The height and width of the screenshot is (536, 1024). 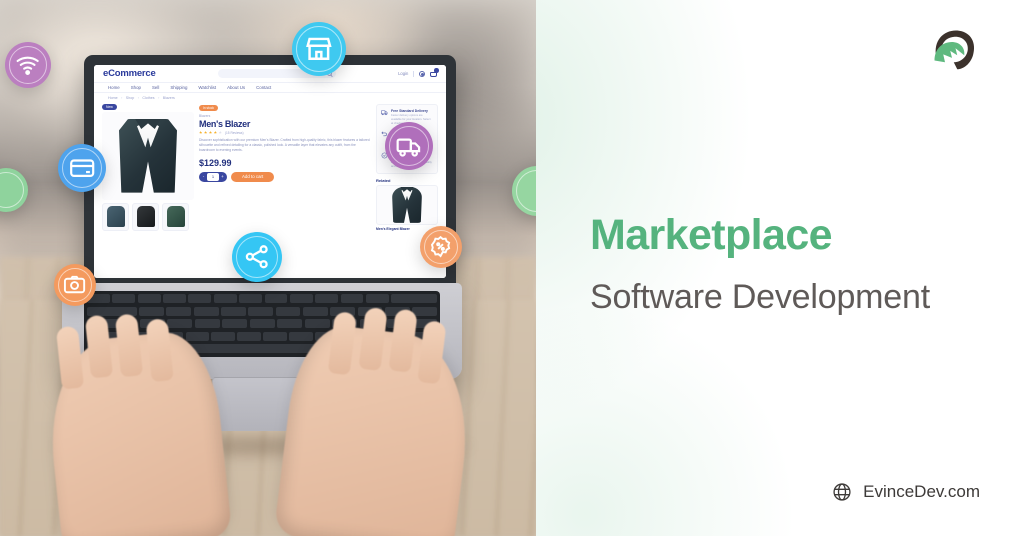 I want to click on benefit-title: Free Standard Delivery, so click(x=409, y=111).